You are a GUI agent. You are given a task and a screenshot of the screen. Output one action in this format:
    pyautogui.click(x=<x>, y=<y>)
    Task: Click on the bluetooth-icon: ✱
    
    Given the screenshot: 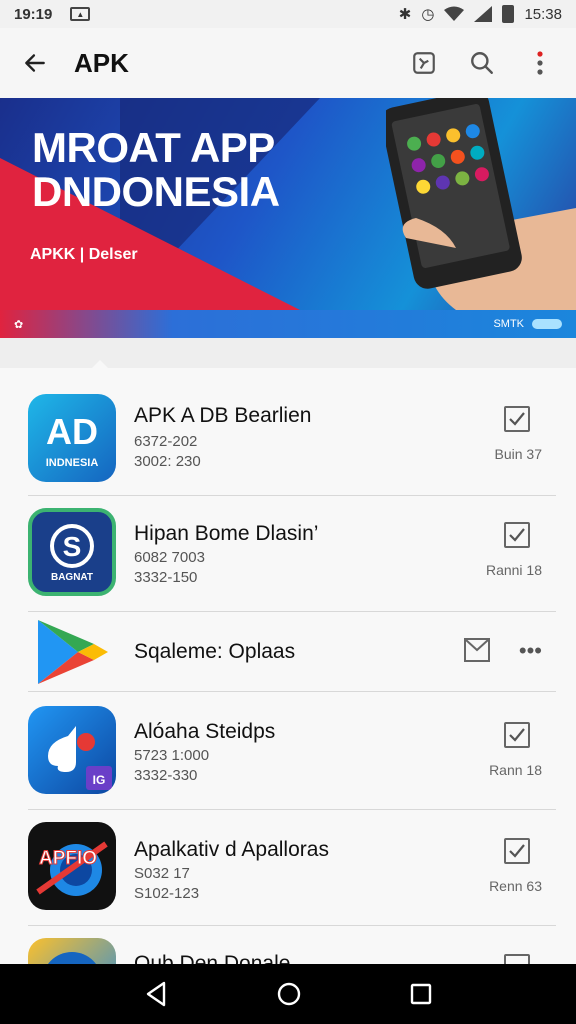 What is the action you would take?
    pyautogui.click(x=405, y=14)
    